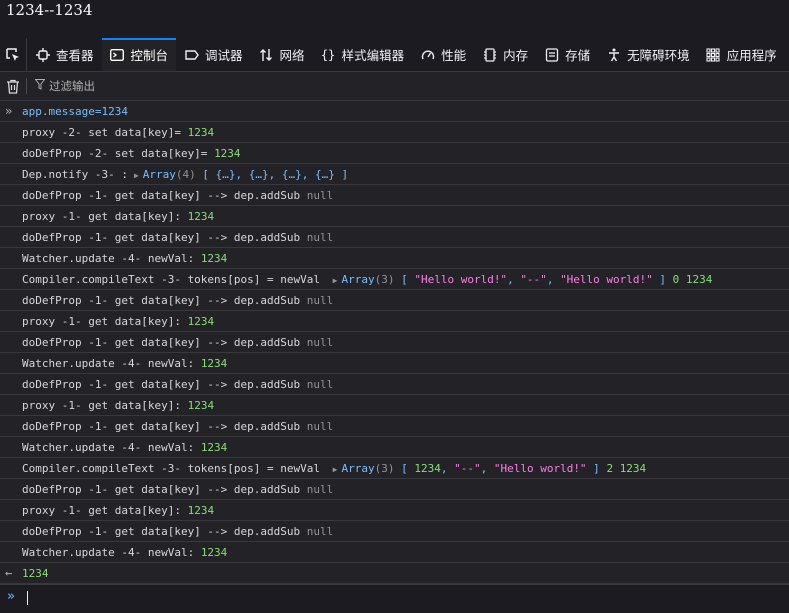  Describe the element at coordinates (62, 111) in the screenshot. I see `input-expression: app.message=` at that location.